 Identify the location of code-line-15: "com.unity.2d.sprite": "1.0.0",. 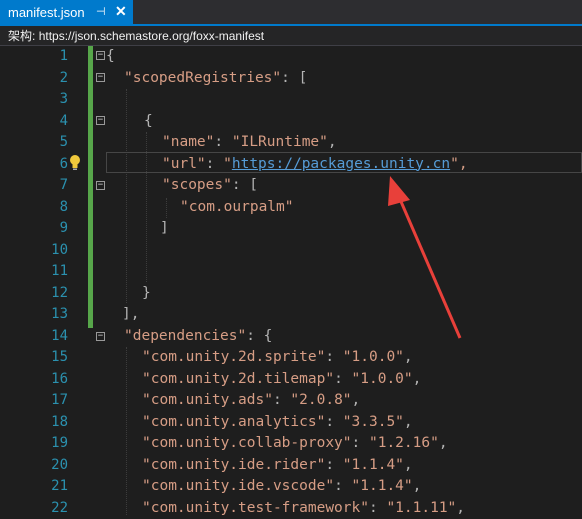
(277, 358).